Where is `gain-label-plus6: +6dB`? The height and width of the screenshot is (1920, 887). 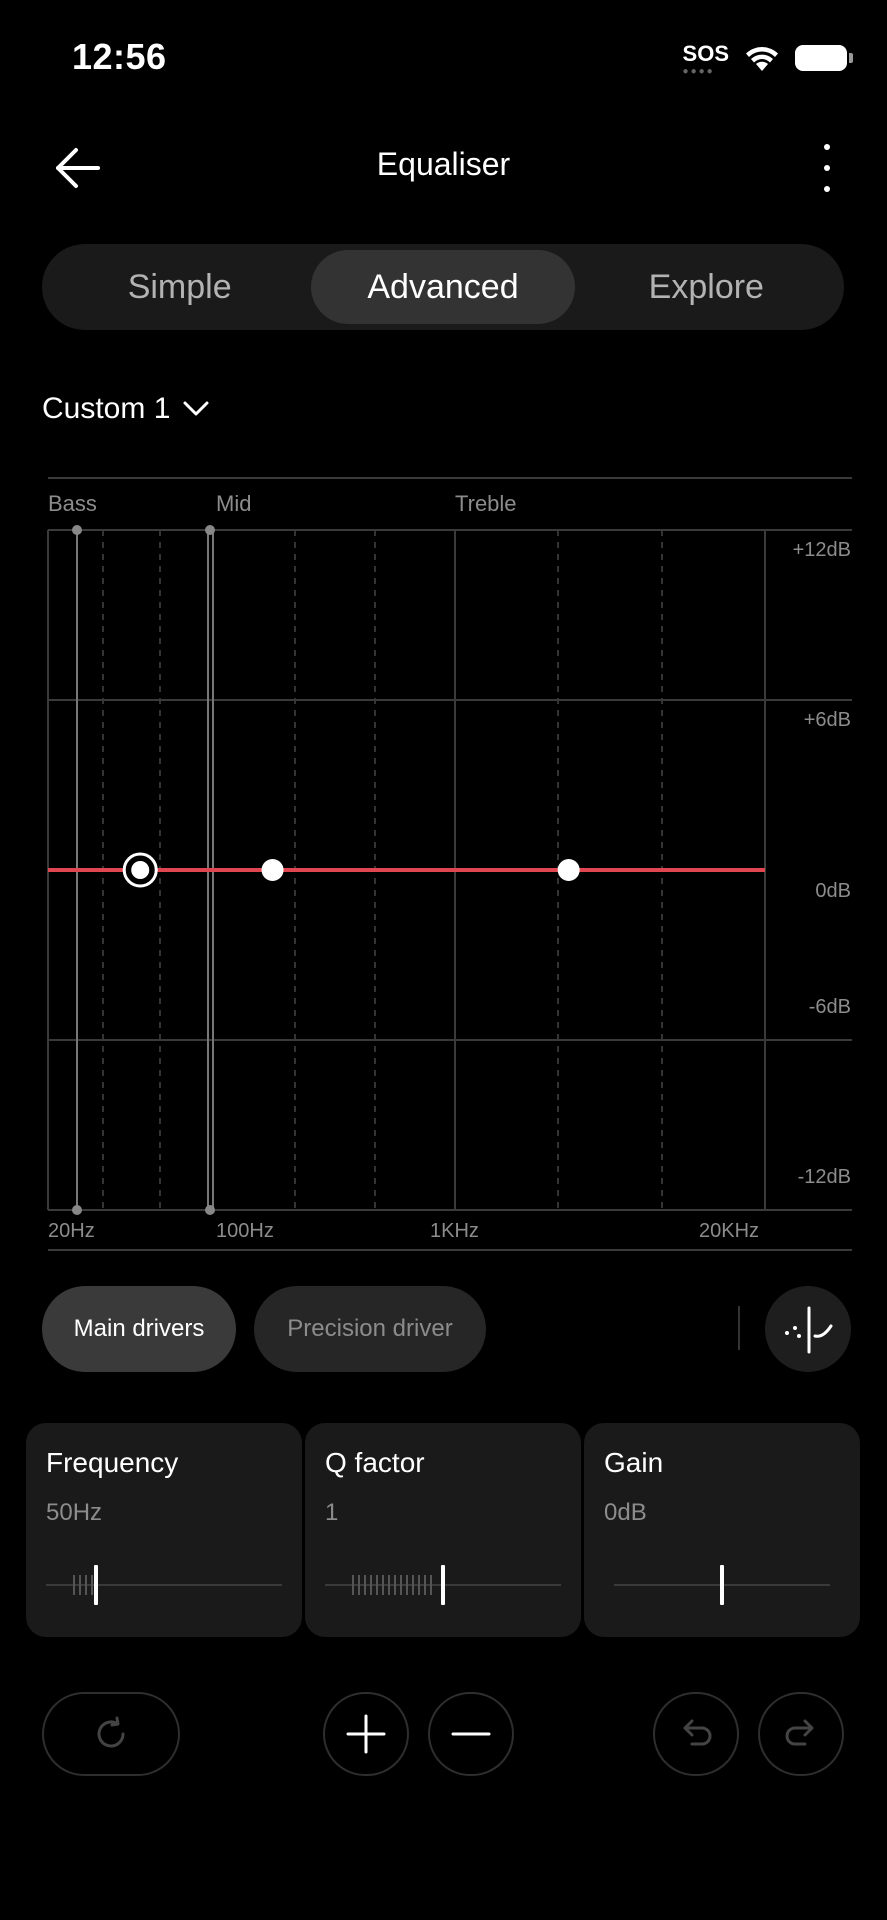 gain-label-plus6: +6dB is located at coordinates (827, 720).